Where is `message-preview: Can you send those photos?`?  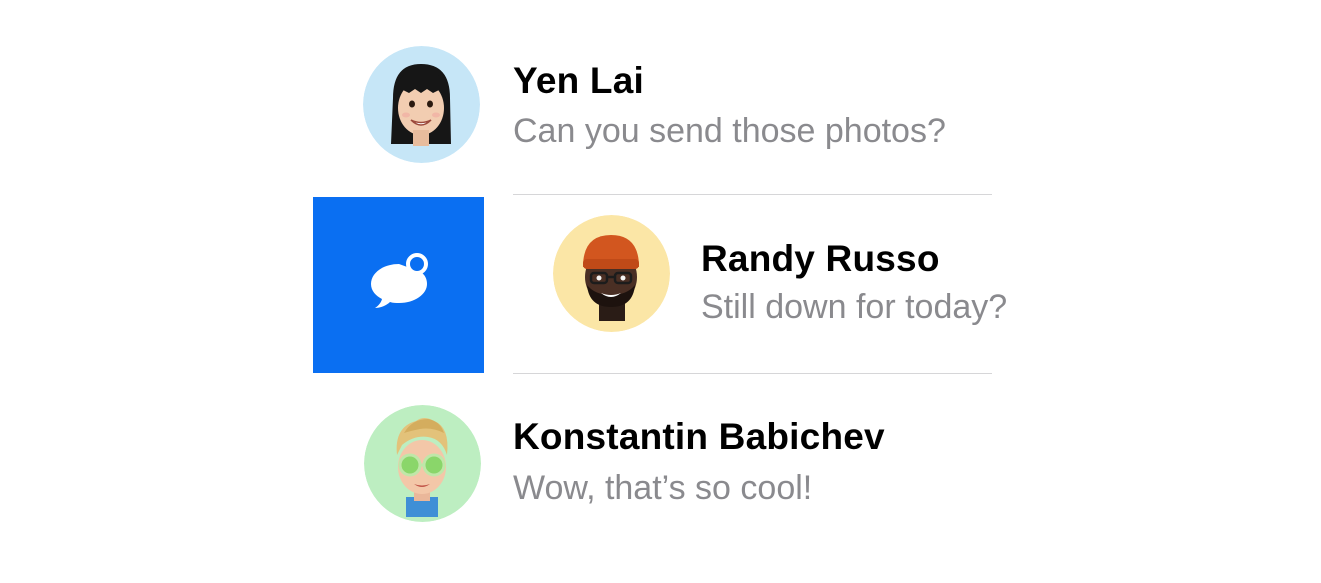
message-preview: Can you send those photos? is located at coordinates (729, 131).